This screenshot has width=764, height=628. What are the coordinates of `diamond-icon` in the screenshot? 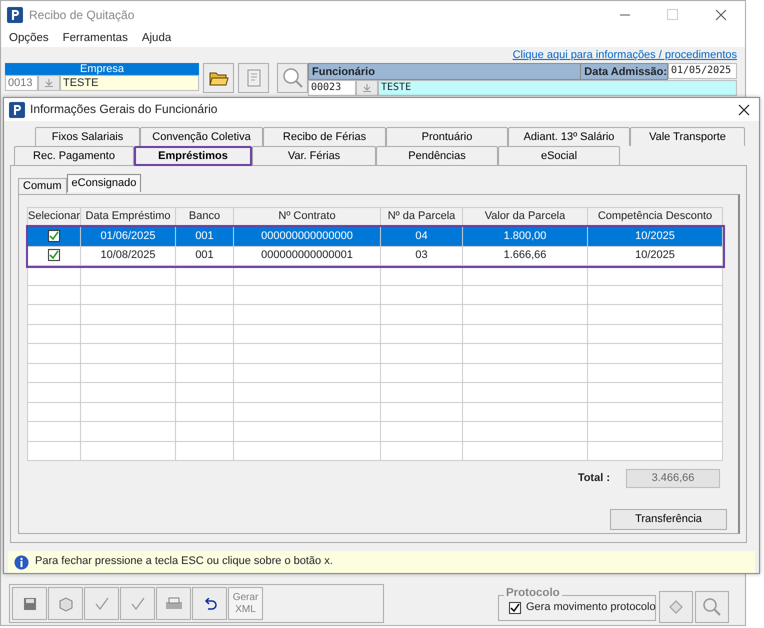 It's located at (676, 607).